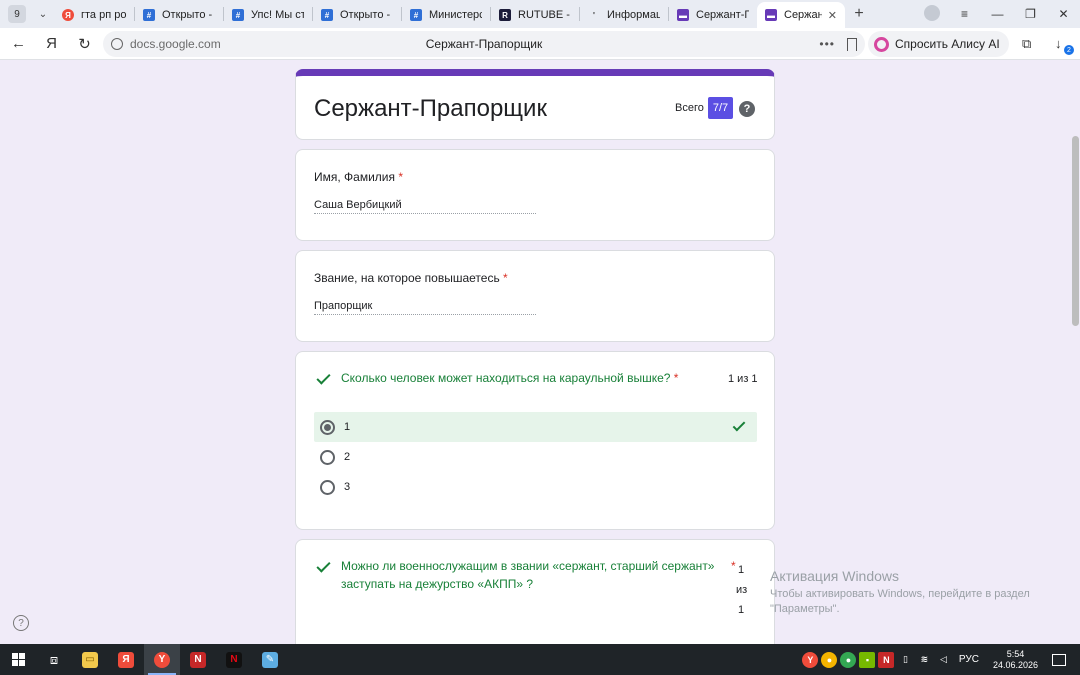 This screenshot has height=675, width=1080. I want to click on tab-title: Сержант, so click(803, 15).